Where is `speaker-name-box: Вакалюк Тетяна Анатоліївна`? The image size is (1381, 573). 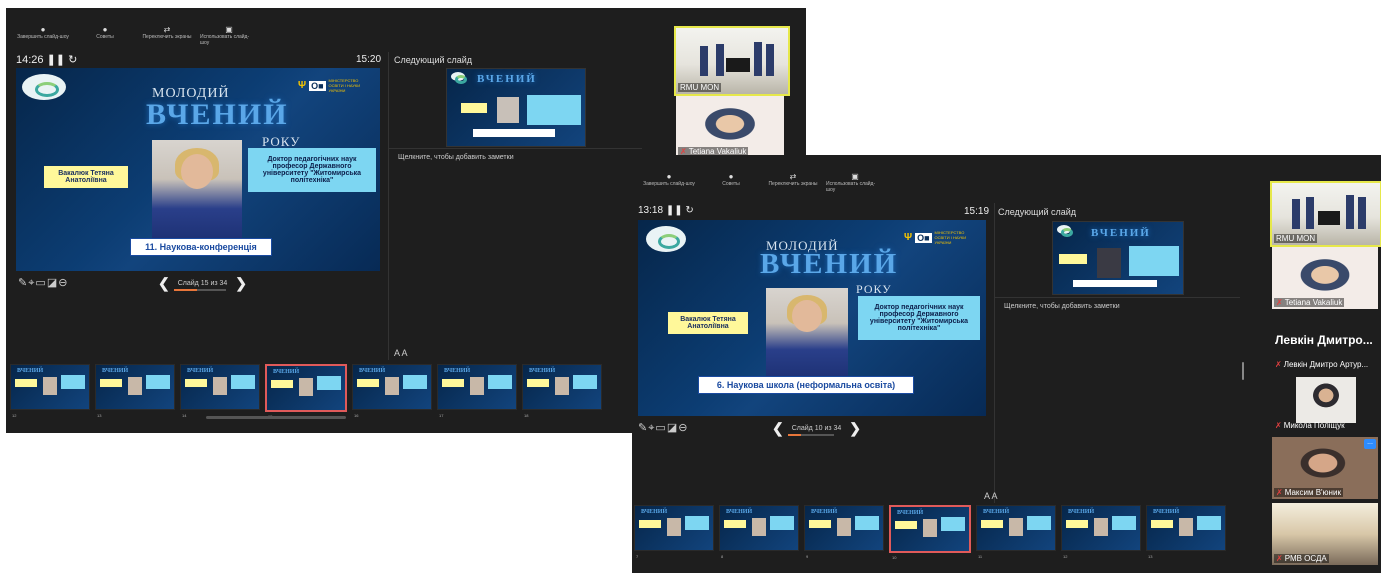
speaker-name-box: Вакалюк Тетяна Анатоліївна is located at coordinates (708, 323).